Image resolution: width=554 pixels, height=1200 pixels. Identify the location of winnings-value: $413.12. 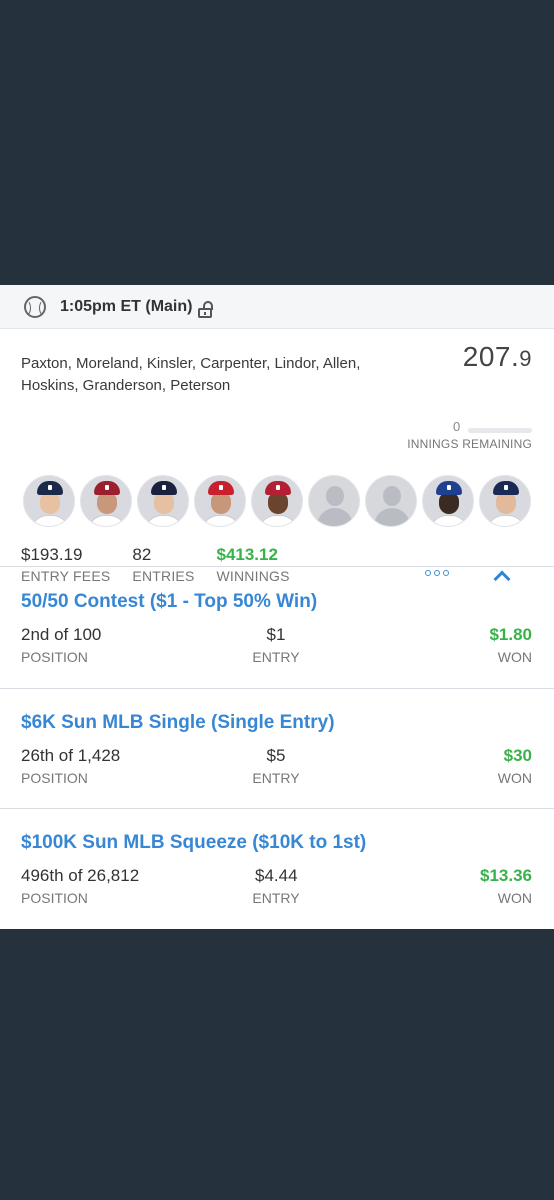
(247, 554).